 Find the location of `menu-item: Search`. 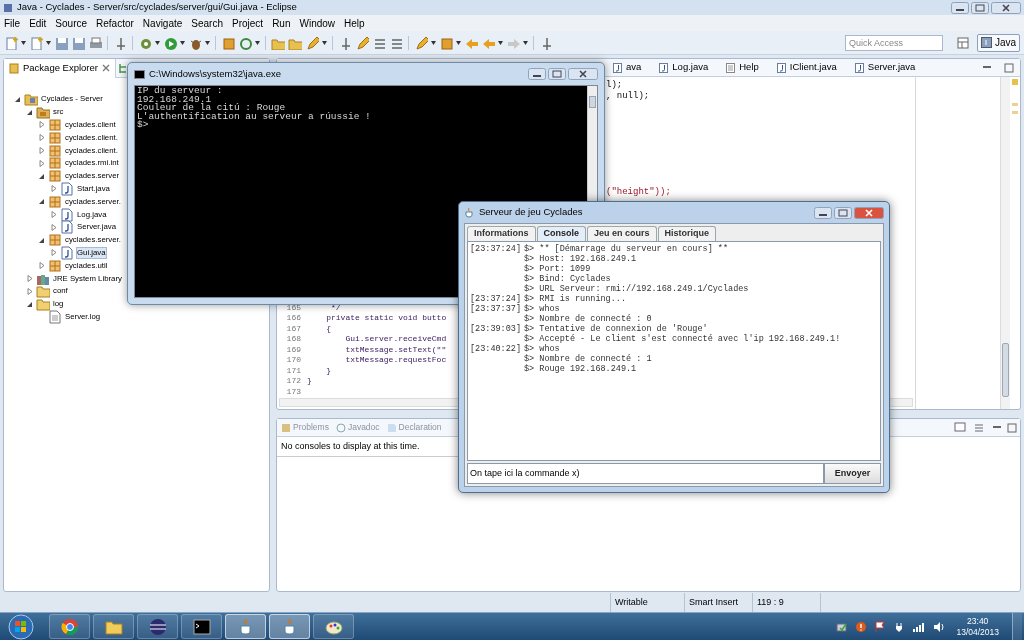

menu-item: Search is located at coordinates (207, 23).